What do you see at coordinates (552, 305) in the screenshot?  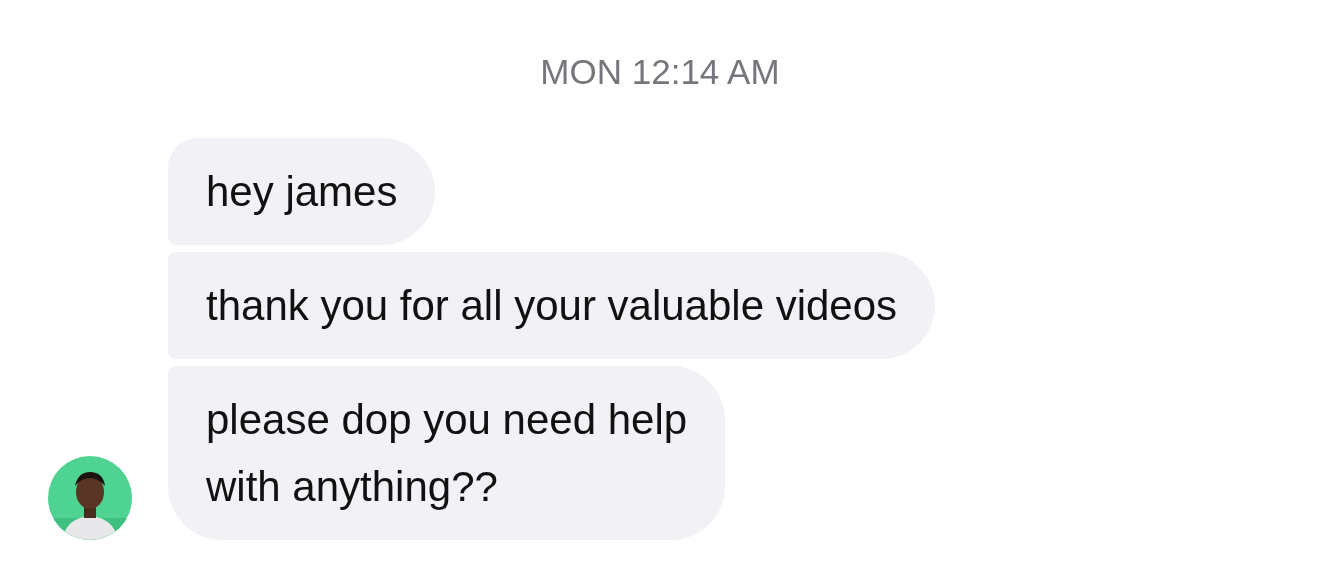 I see `message-bubble: thank you for all your valuable videos` at bounding box center [552, 305].